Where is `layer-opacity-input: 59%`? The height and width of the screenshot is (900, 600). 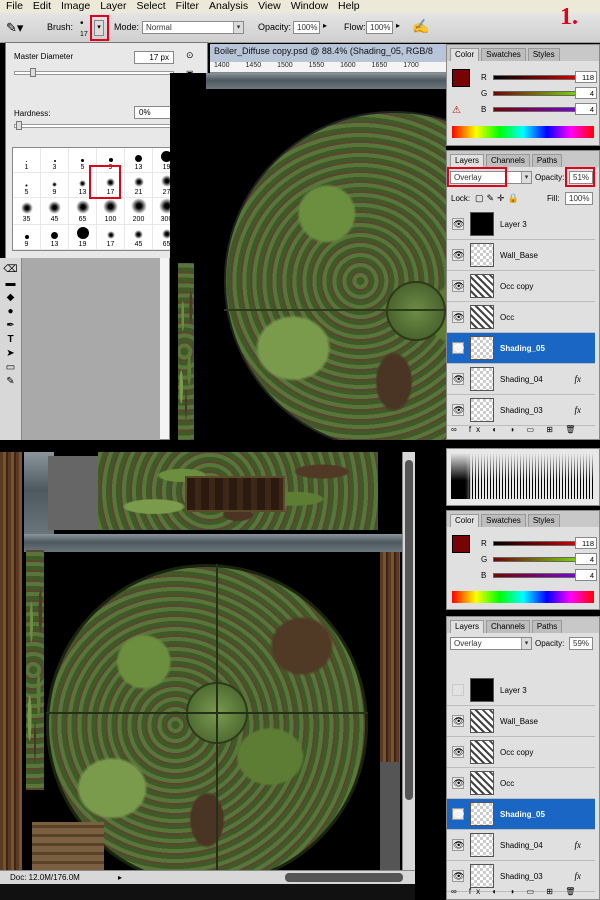
layer-opacity-input: 59% is located at coordinates (581, 643).